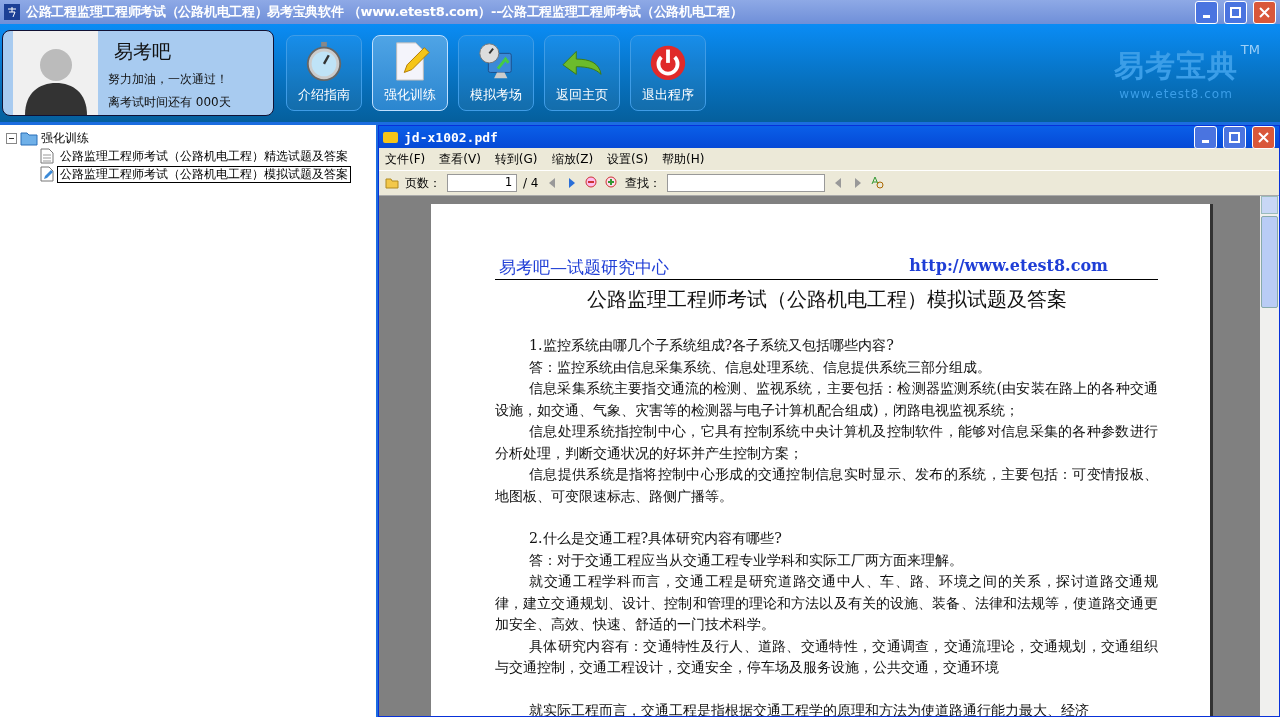  I want to click on tree-toggle-icon, so click(11, 138).